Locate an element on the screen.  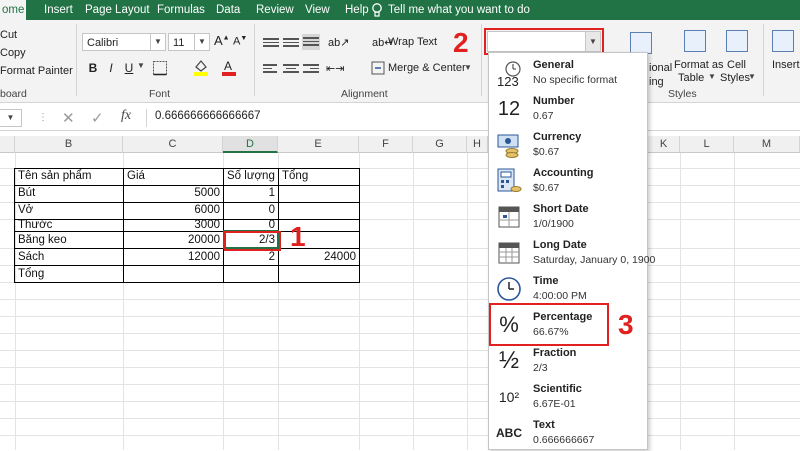
copy-button: Copy is located at coordinates (13, 53).